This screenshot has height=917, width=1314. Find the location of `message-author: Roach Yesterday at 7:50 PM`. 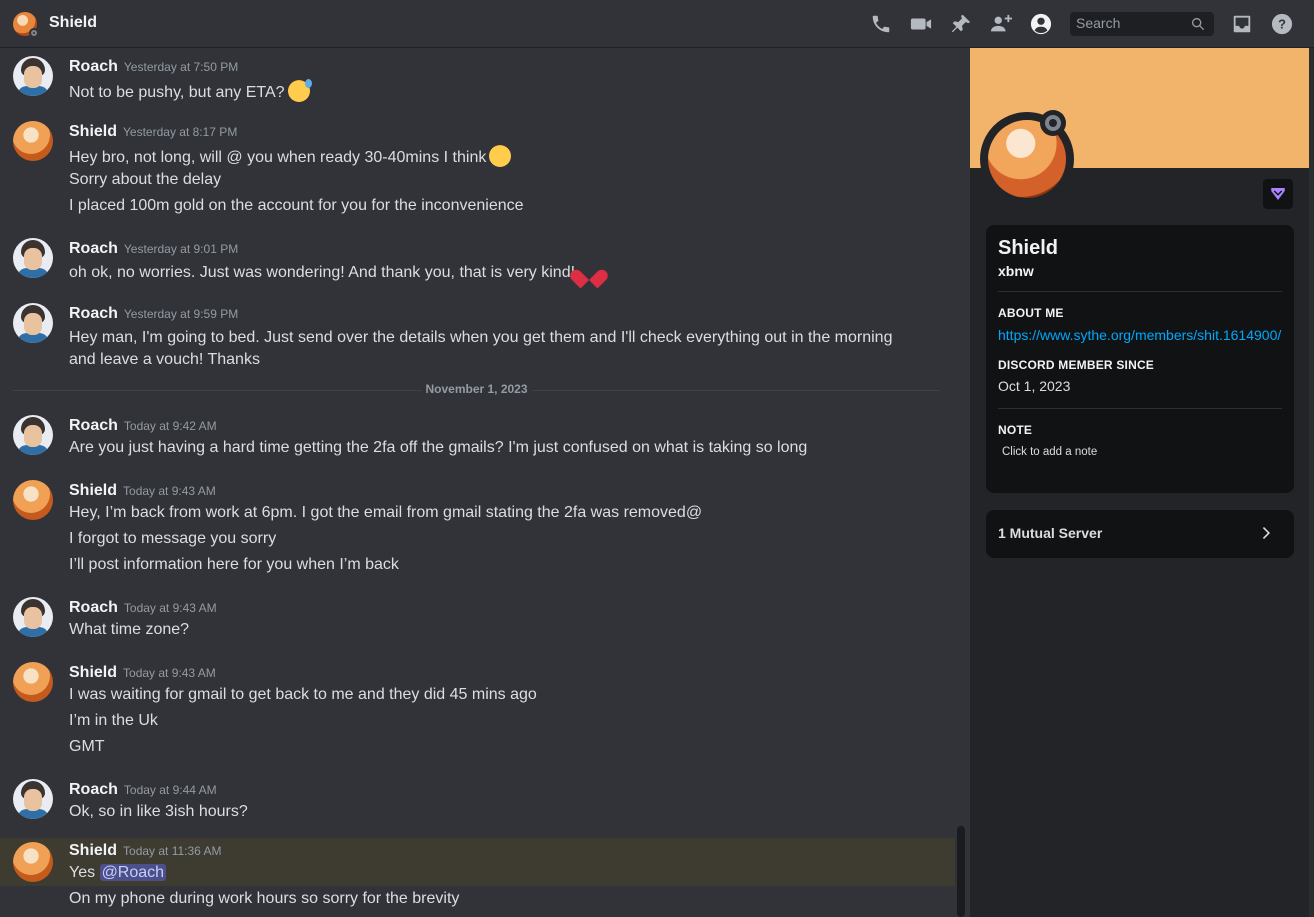

message-author: Roach Yesterday at 7:50 PM is located at coordinates (153, 67).